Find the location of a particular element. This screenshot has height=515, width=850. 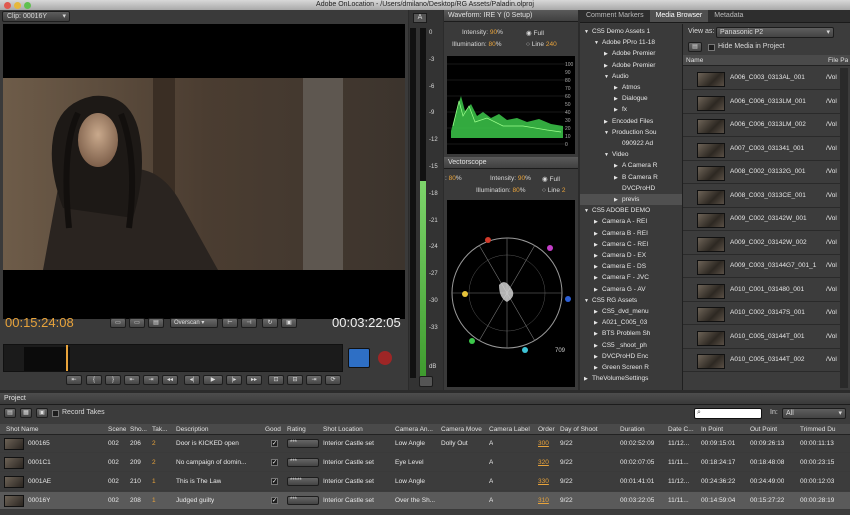

mark-out-button: ⊣ is located at coordinates (249, 323).